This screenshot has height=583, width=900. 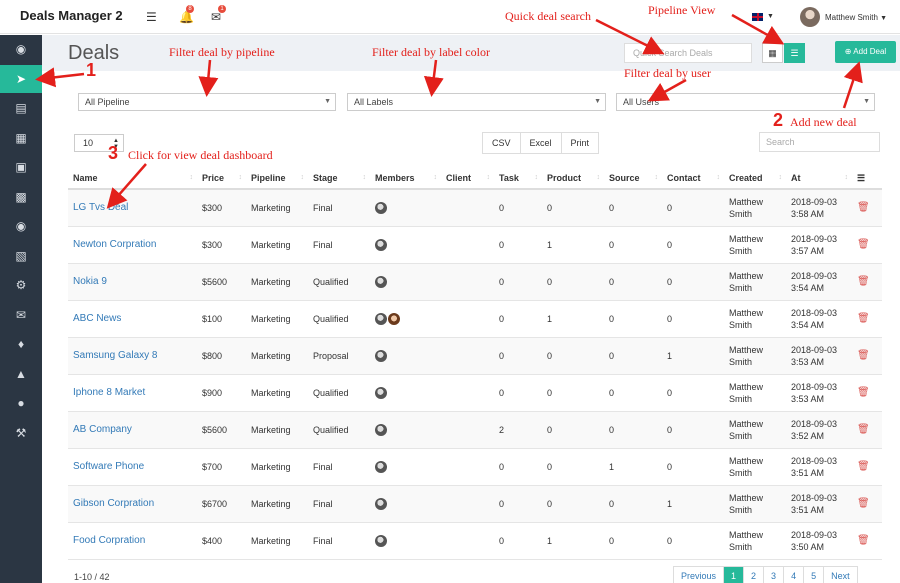 What do you see at coordinates (21, 49) in the screenshot?
I see `dashboard-icon: ◉` at bounding box center [21, 49].